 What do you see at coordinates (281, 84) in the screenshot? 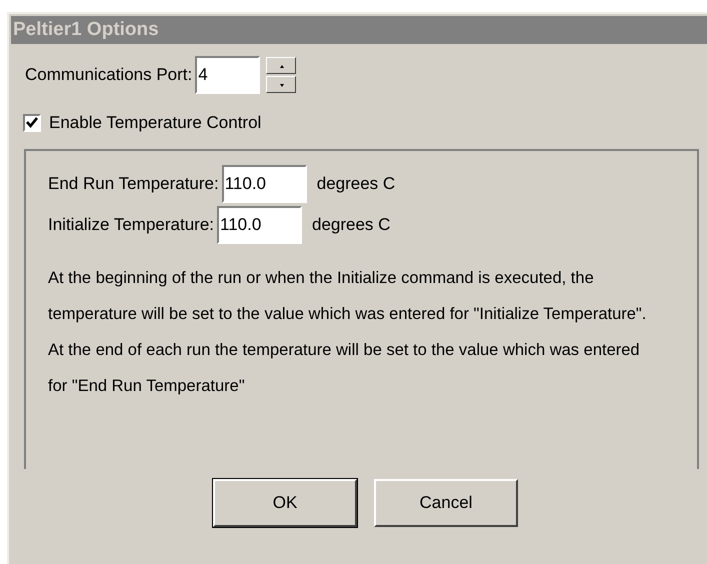
I see `spin-down-icon` at bounding box center [281, 84].